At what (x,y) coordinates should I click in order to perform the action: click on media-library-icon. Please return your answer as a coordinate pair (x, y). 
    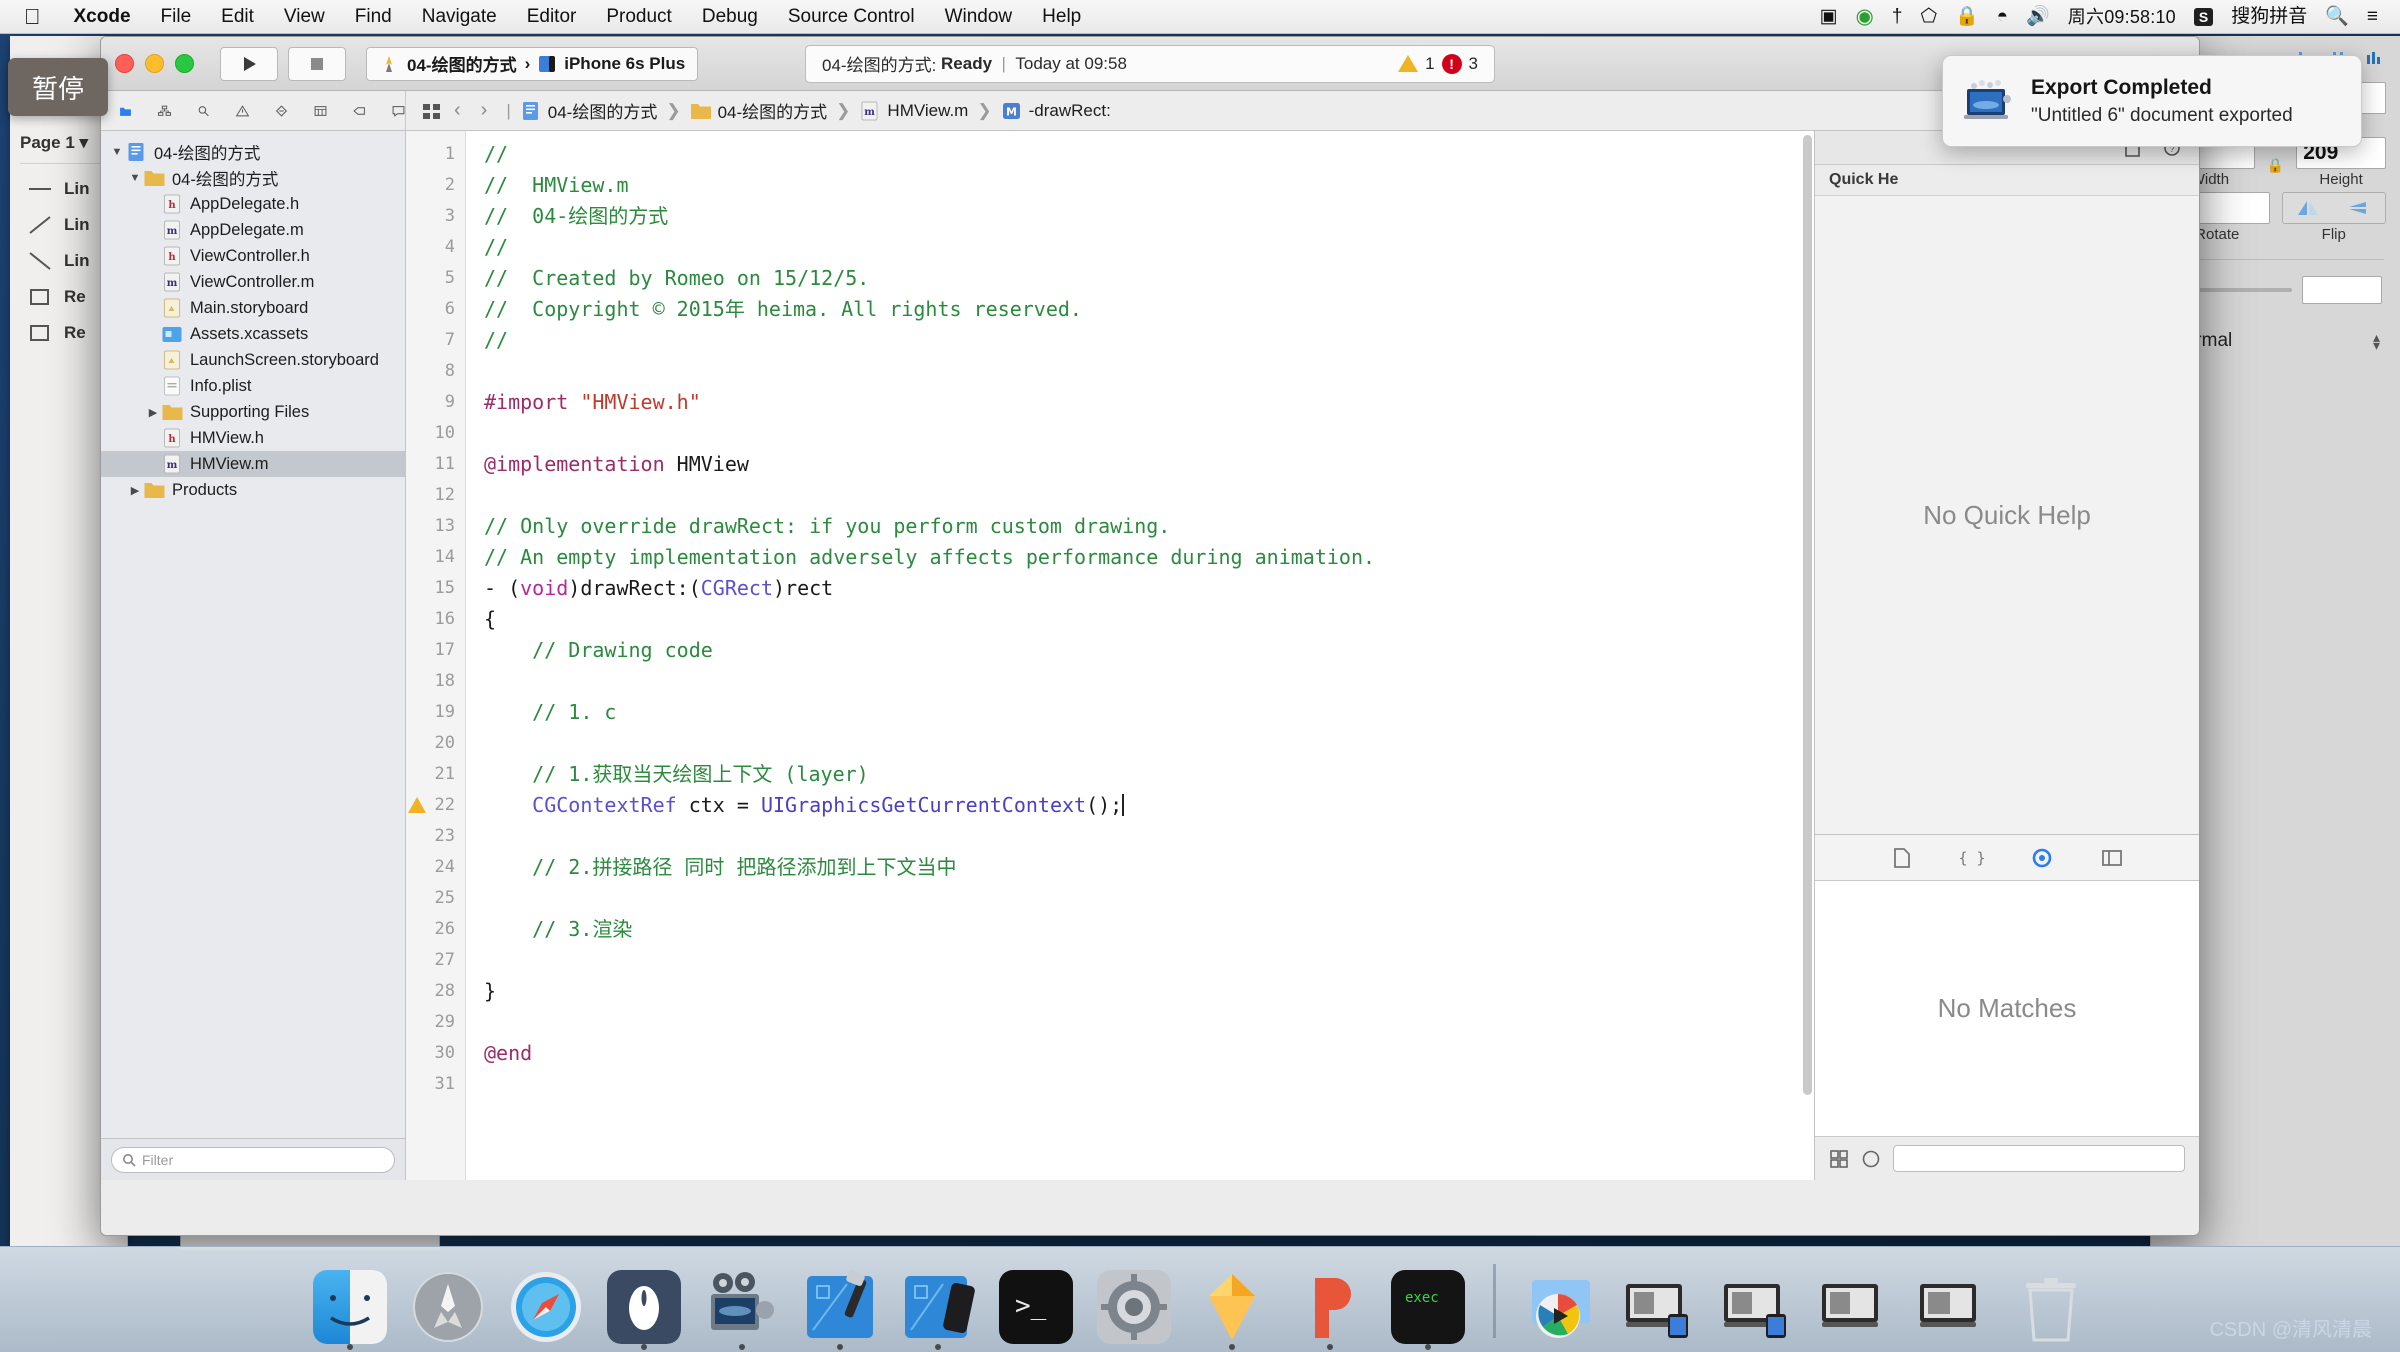
    Looking at the image, I should click on (2112, 858).